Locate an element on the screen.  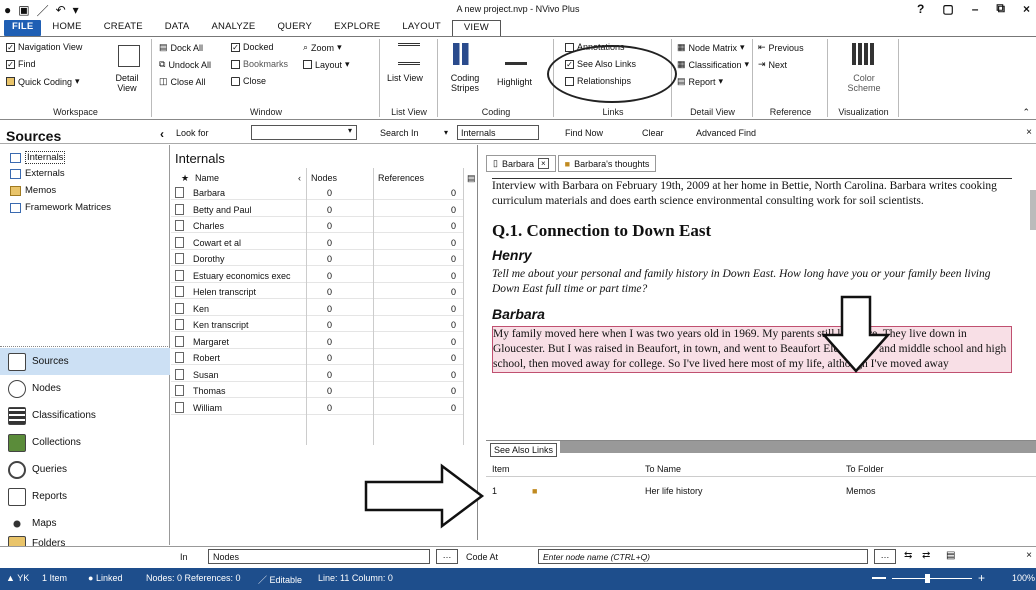
edit-icon: ／ is located at coordinates (43, 10).